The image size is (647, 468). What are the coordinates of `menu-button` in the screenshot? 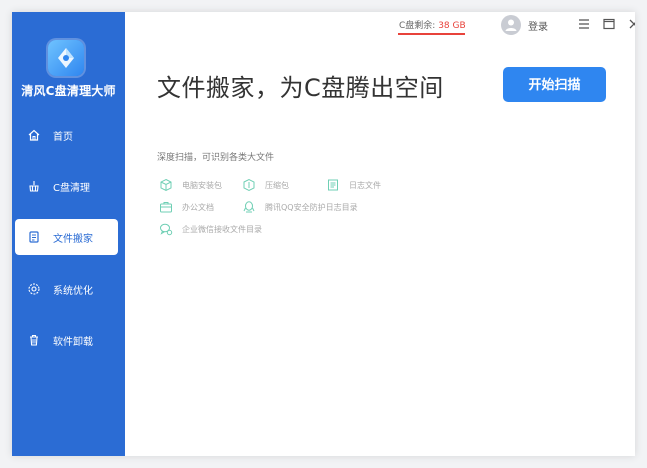 It's located at (584, 24).